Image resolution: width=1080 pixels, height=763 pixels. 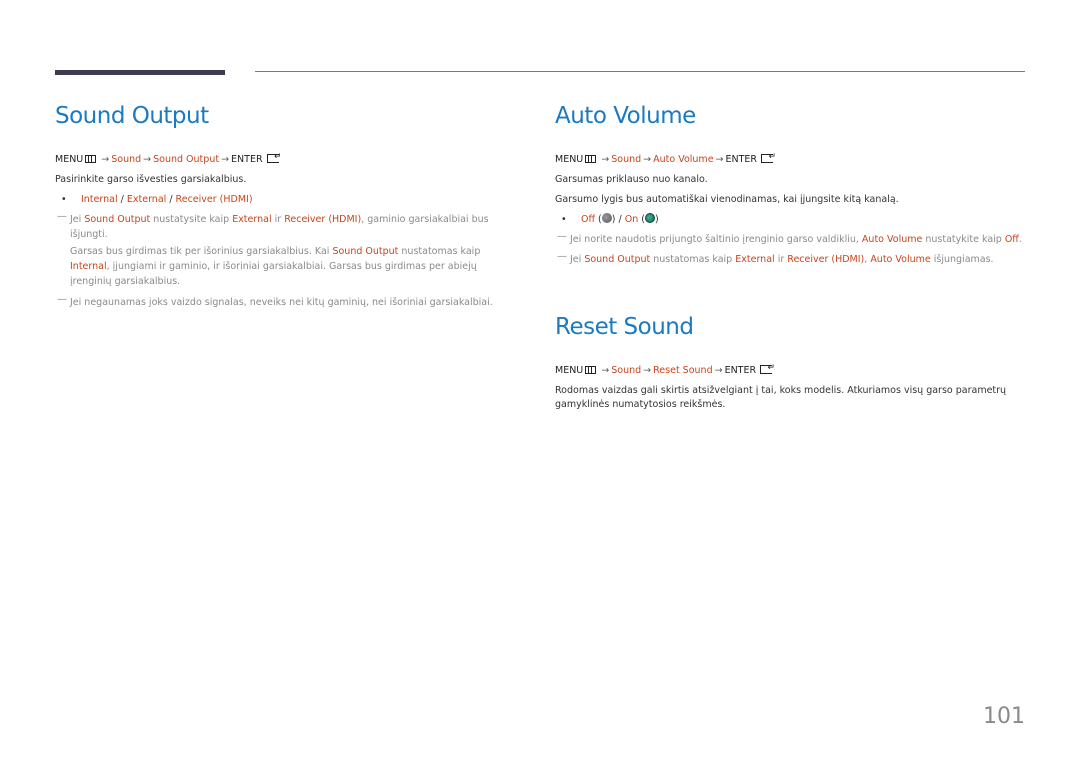 What do you see at coordinates (625, 116) in the screenshot?
I see `section-title: Auto Volume` at bounding box center [625, 116].